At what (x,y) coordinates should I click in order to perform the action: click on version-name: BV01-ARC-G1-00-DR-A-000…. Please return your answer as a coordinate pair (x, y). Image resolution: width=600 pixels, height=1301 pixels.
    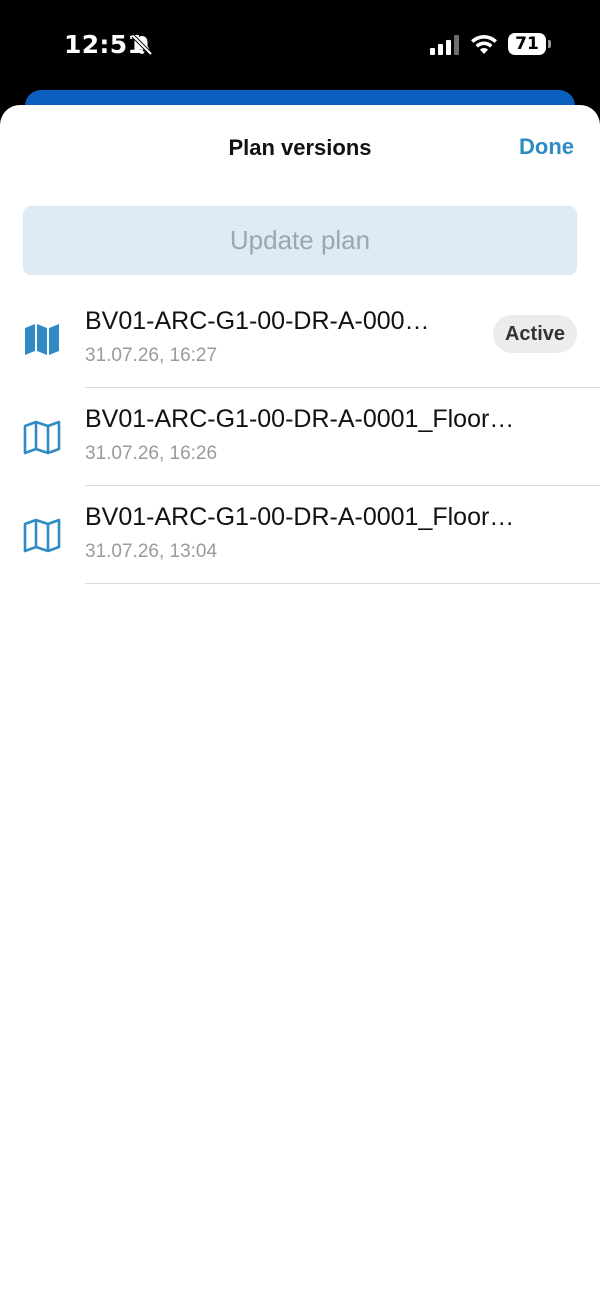
    Looking at the image, I should click on (257, 321).